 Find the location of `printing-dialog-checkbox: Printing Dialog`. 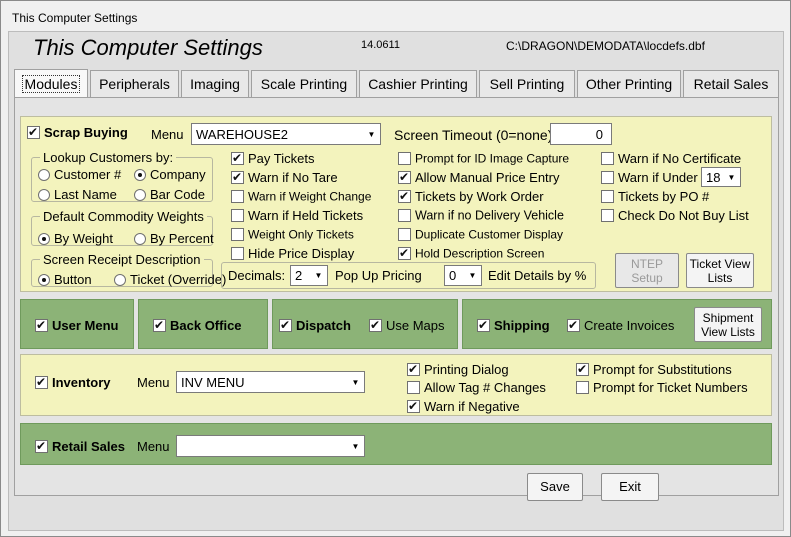

printing-dialog-checkbox: Printing Dialog is located at coordinates (458, 369).